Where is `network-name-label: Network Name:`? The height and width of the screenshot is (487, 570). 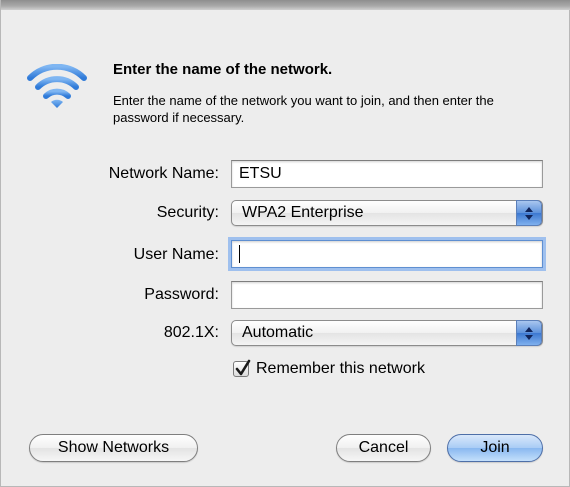
network-name-label: Network Name: is located at coordinates (163, 173).